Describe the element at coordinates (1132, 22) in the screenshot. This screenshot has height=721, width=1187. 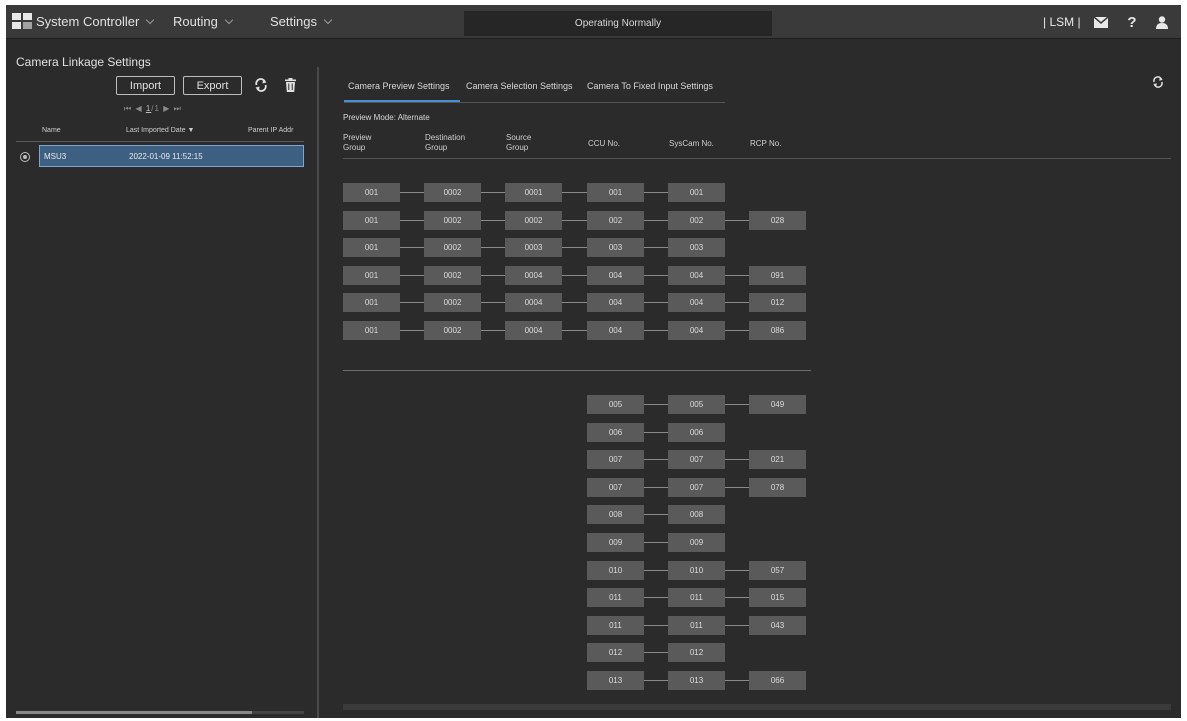
I see `help-icon: ?` at that location.